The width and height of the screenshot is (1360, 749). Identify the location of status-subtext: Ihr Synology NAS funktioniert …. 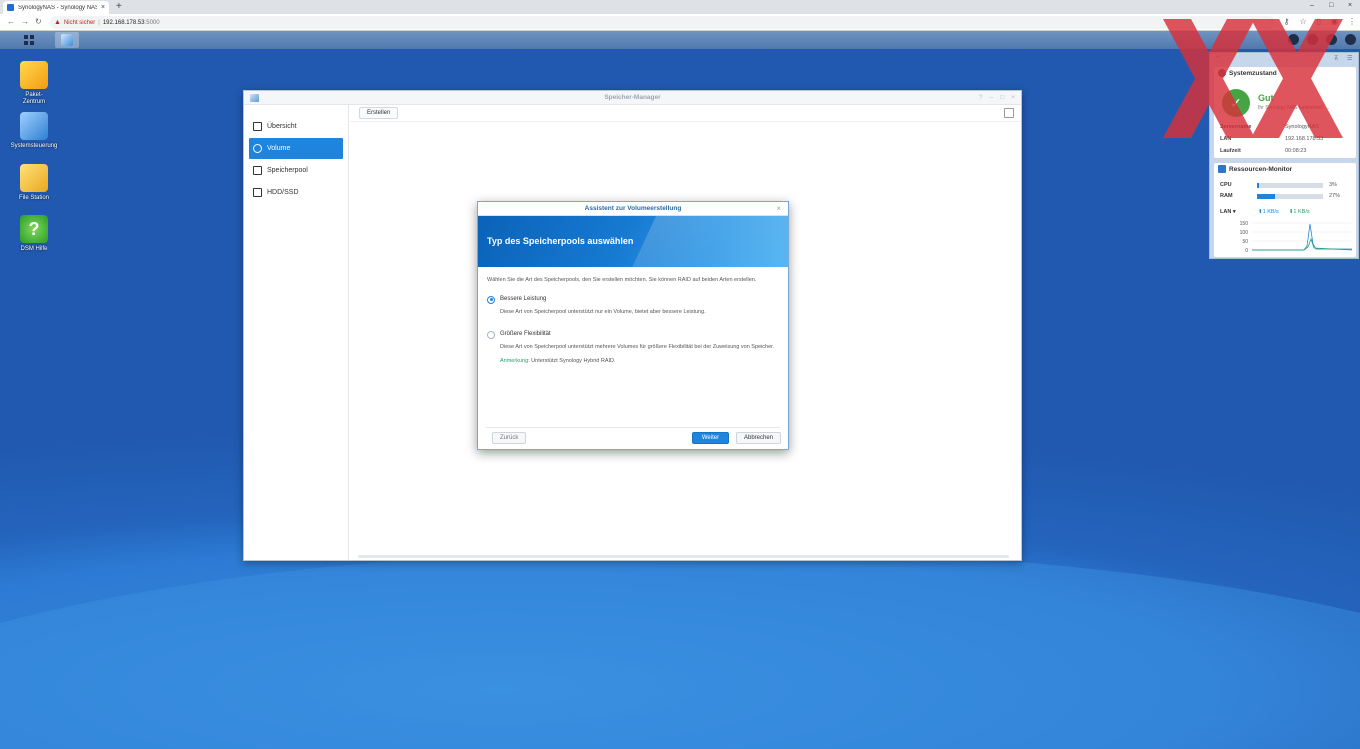
(1294, 108).